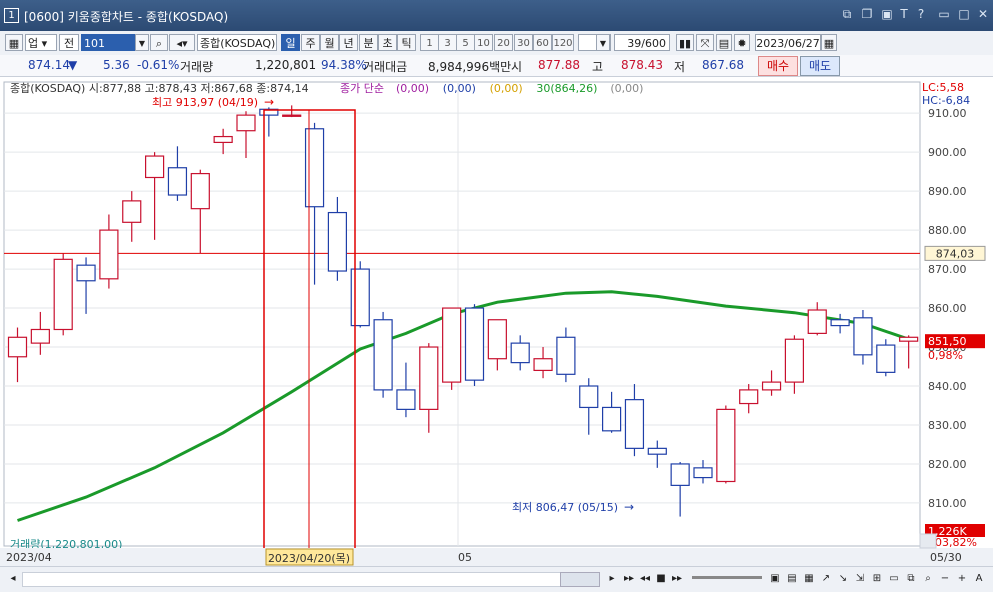 This screenshot has width=993, height=592. Describe the element at coordinates (308, 579) in the screenshot. I see `scroll-track` at that location.